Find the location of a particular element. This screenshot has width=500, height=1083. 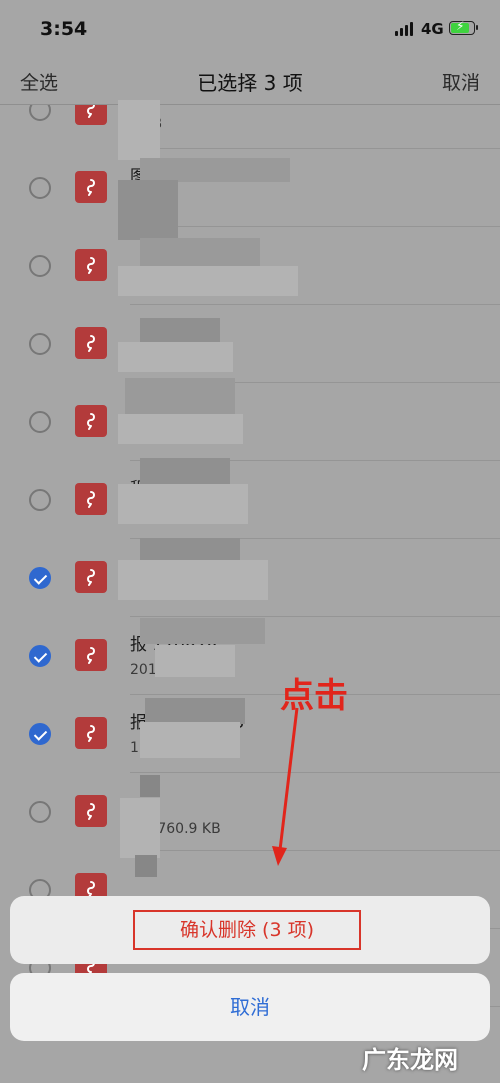

annotation-label: 点击 is located at coordinates (314, 696).